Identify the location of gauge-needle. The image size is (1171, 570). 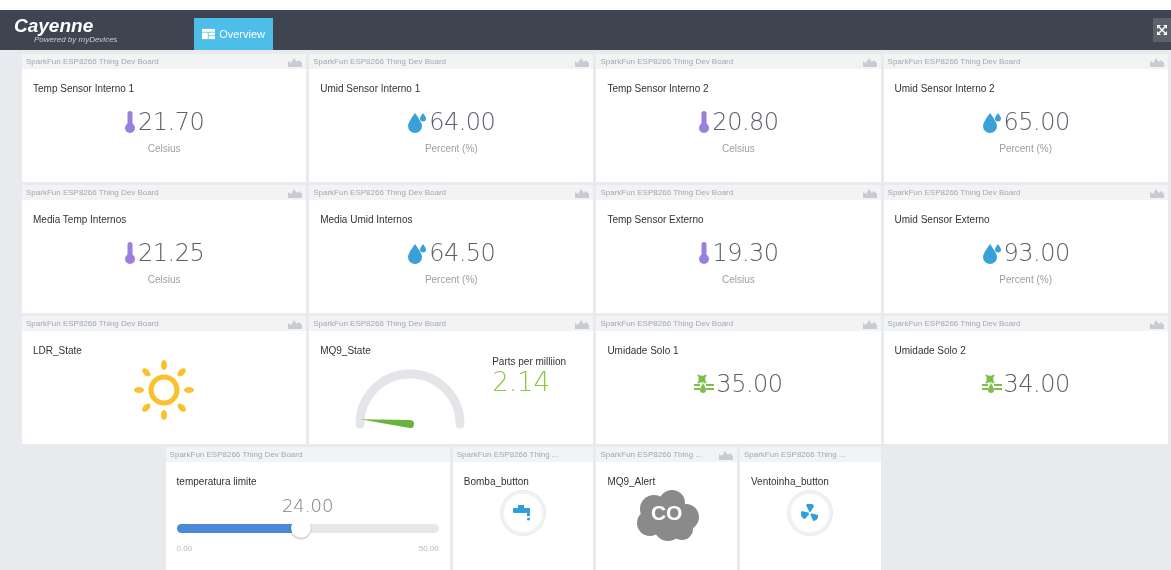
(387, 423).